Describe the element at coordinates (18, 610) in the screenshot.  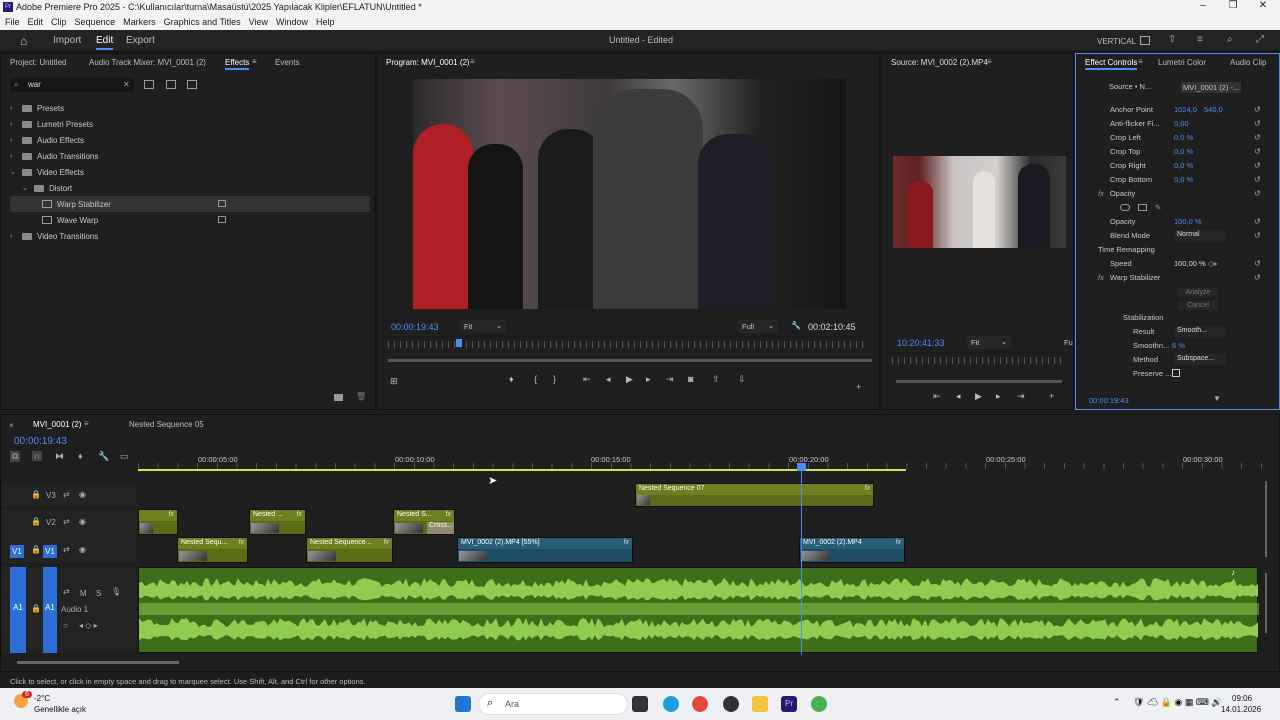
I see `source-patch-a1: A1` at that location.